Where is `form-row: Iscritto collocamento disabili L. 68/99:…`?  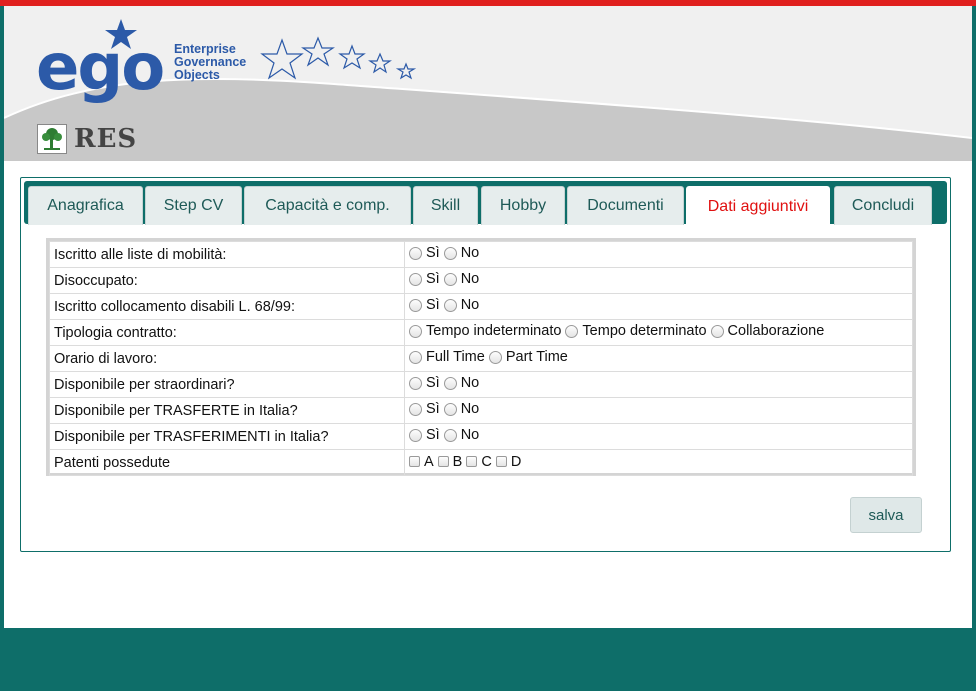
form-row: Iscritto collocamento disabili L. 68/99:… is located at coordinates (481, 306).